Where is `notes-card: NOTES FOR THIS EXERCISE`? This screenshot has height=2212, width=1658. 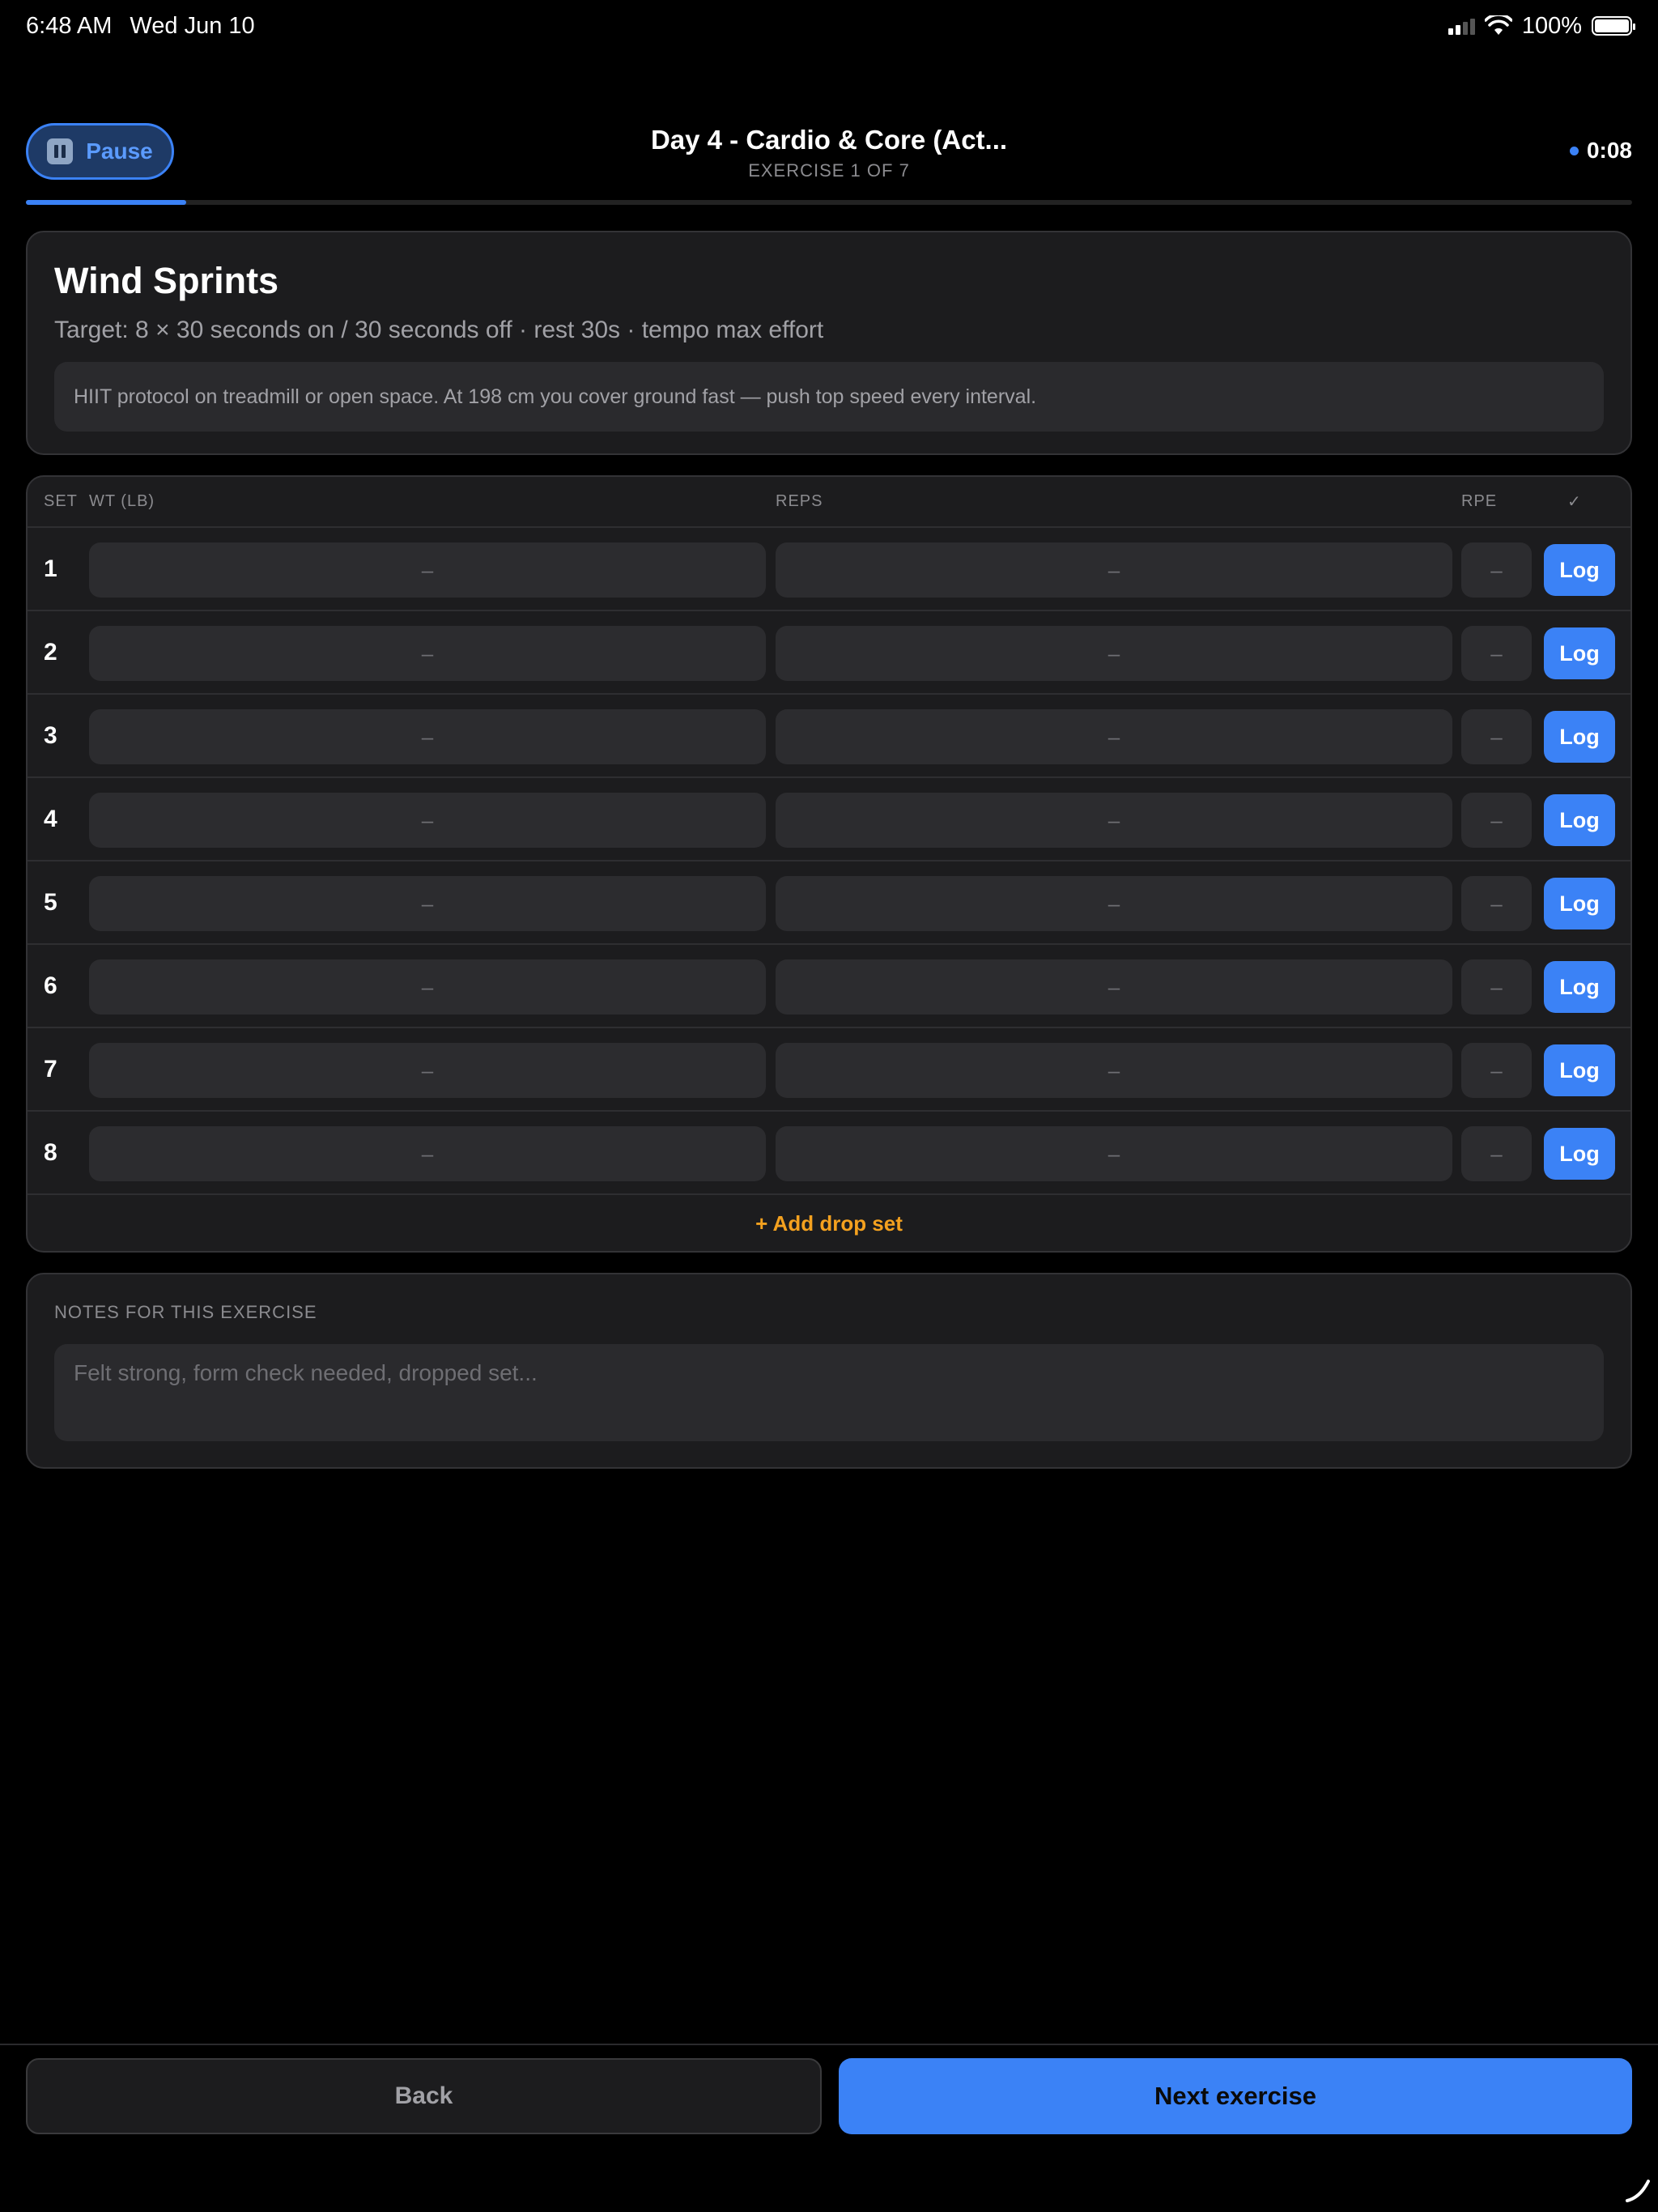
notes-card: NOTES FOR THIS EXERCISE is located at coordinates (829, 1371).